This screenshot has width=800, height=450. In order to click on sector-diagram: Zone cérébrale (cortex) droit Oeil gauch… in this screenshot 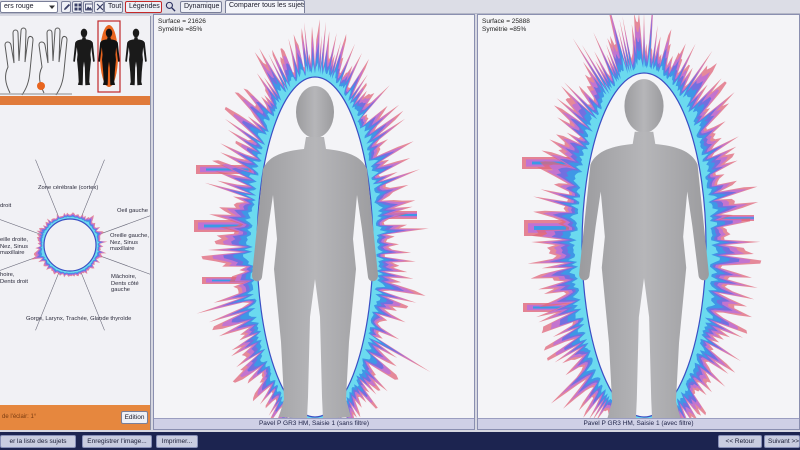, I will do `click(75, 255)`.